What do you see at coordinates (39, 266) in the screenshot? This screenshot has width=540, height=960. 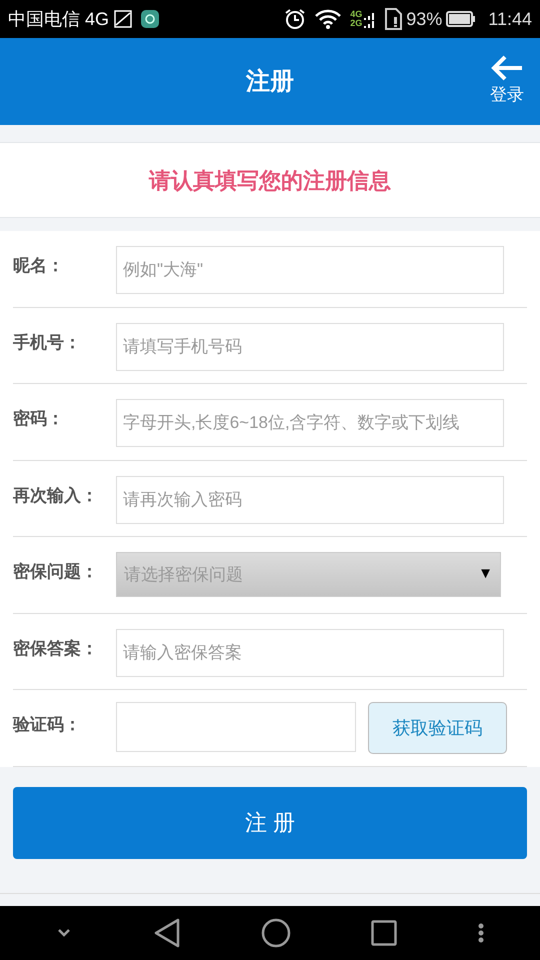 I see `field-label: 昵名：` at bounding box center [39, 266].